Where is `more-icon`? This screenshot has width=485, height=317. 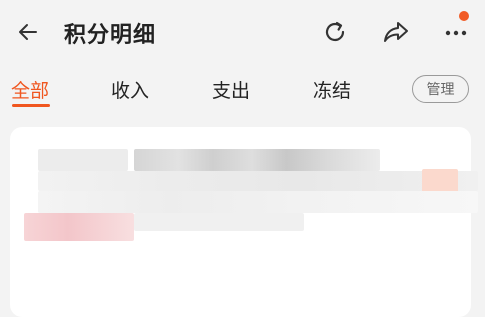
more-icon is located at coordinates (456, 33).